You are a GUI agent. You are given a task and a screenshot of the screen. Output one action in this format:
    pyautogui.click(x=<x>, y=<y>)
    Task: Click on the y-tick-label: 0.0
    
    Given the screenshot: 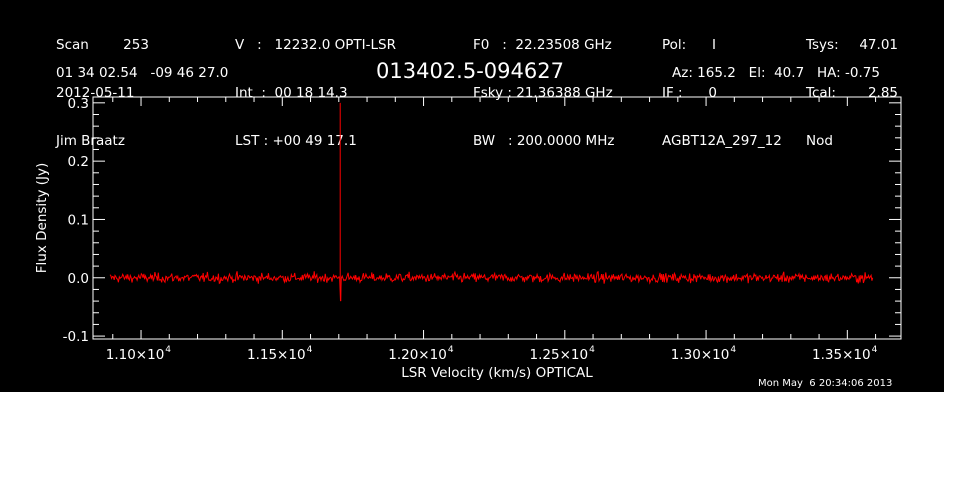 What is the action you would take?
    pyautogui.click(x=78, y=279)
    